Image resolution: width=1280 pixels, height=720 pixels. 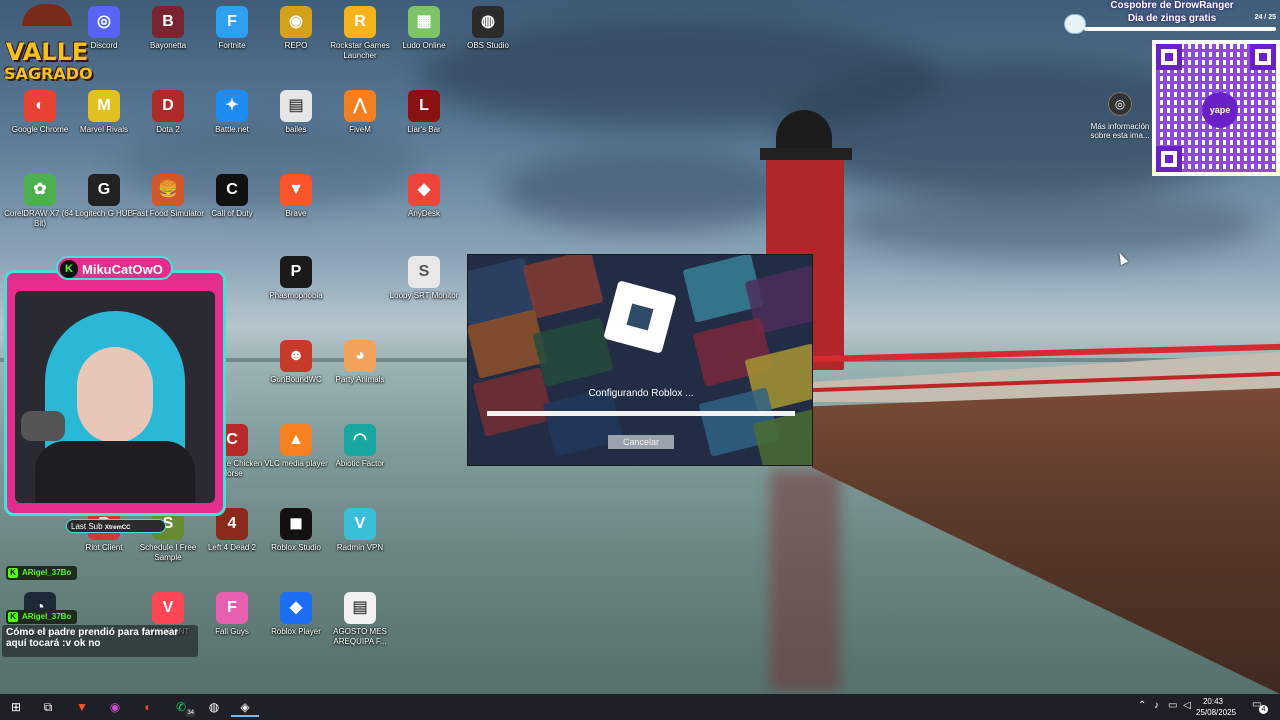 I want to click on fast-food-simulator-icon: 🍔, so click(x=168, y=190).